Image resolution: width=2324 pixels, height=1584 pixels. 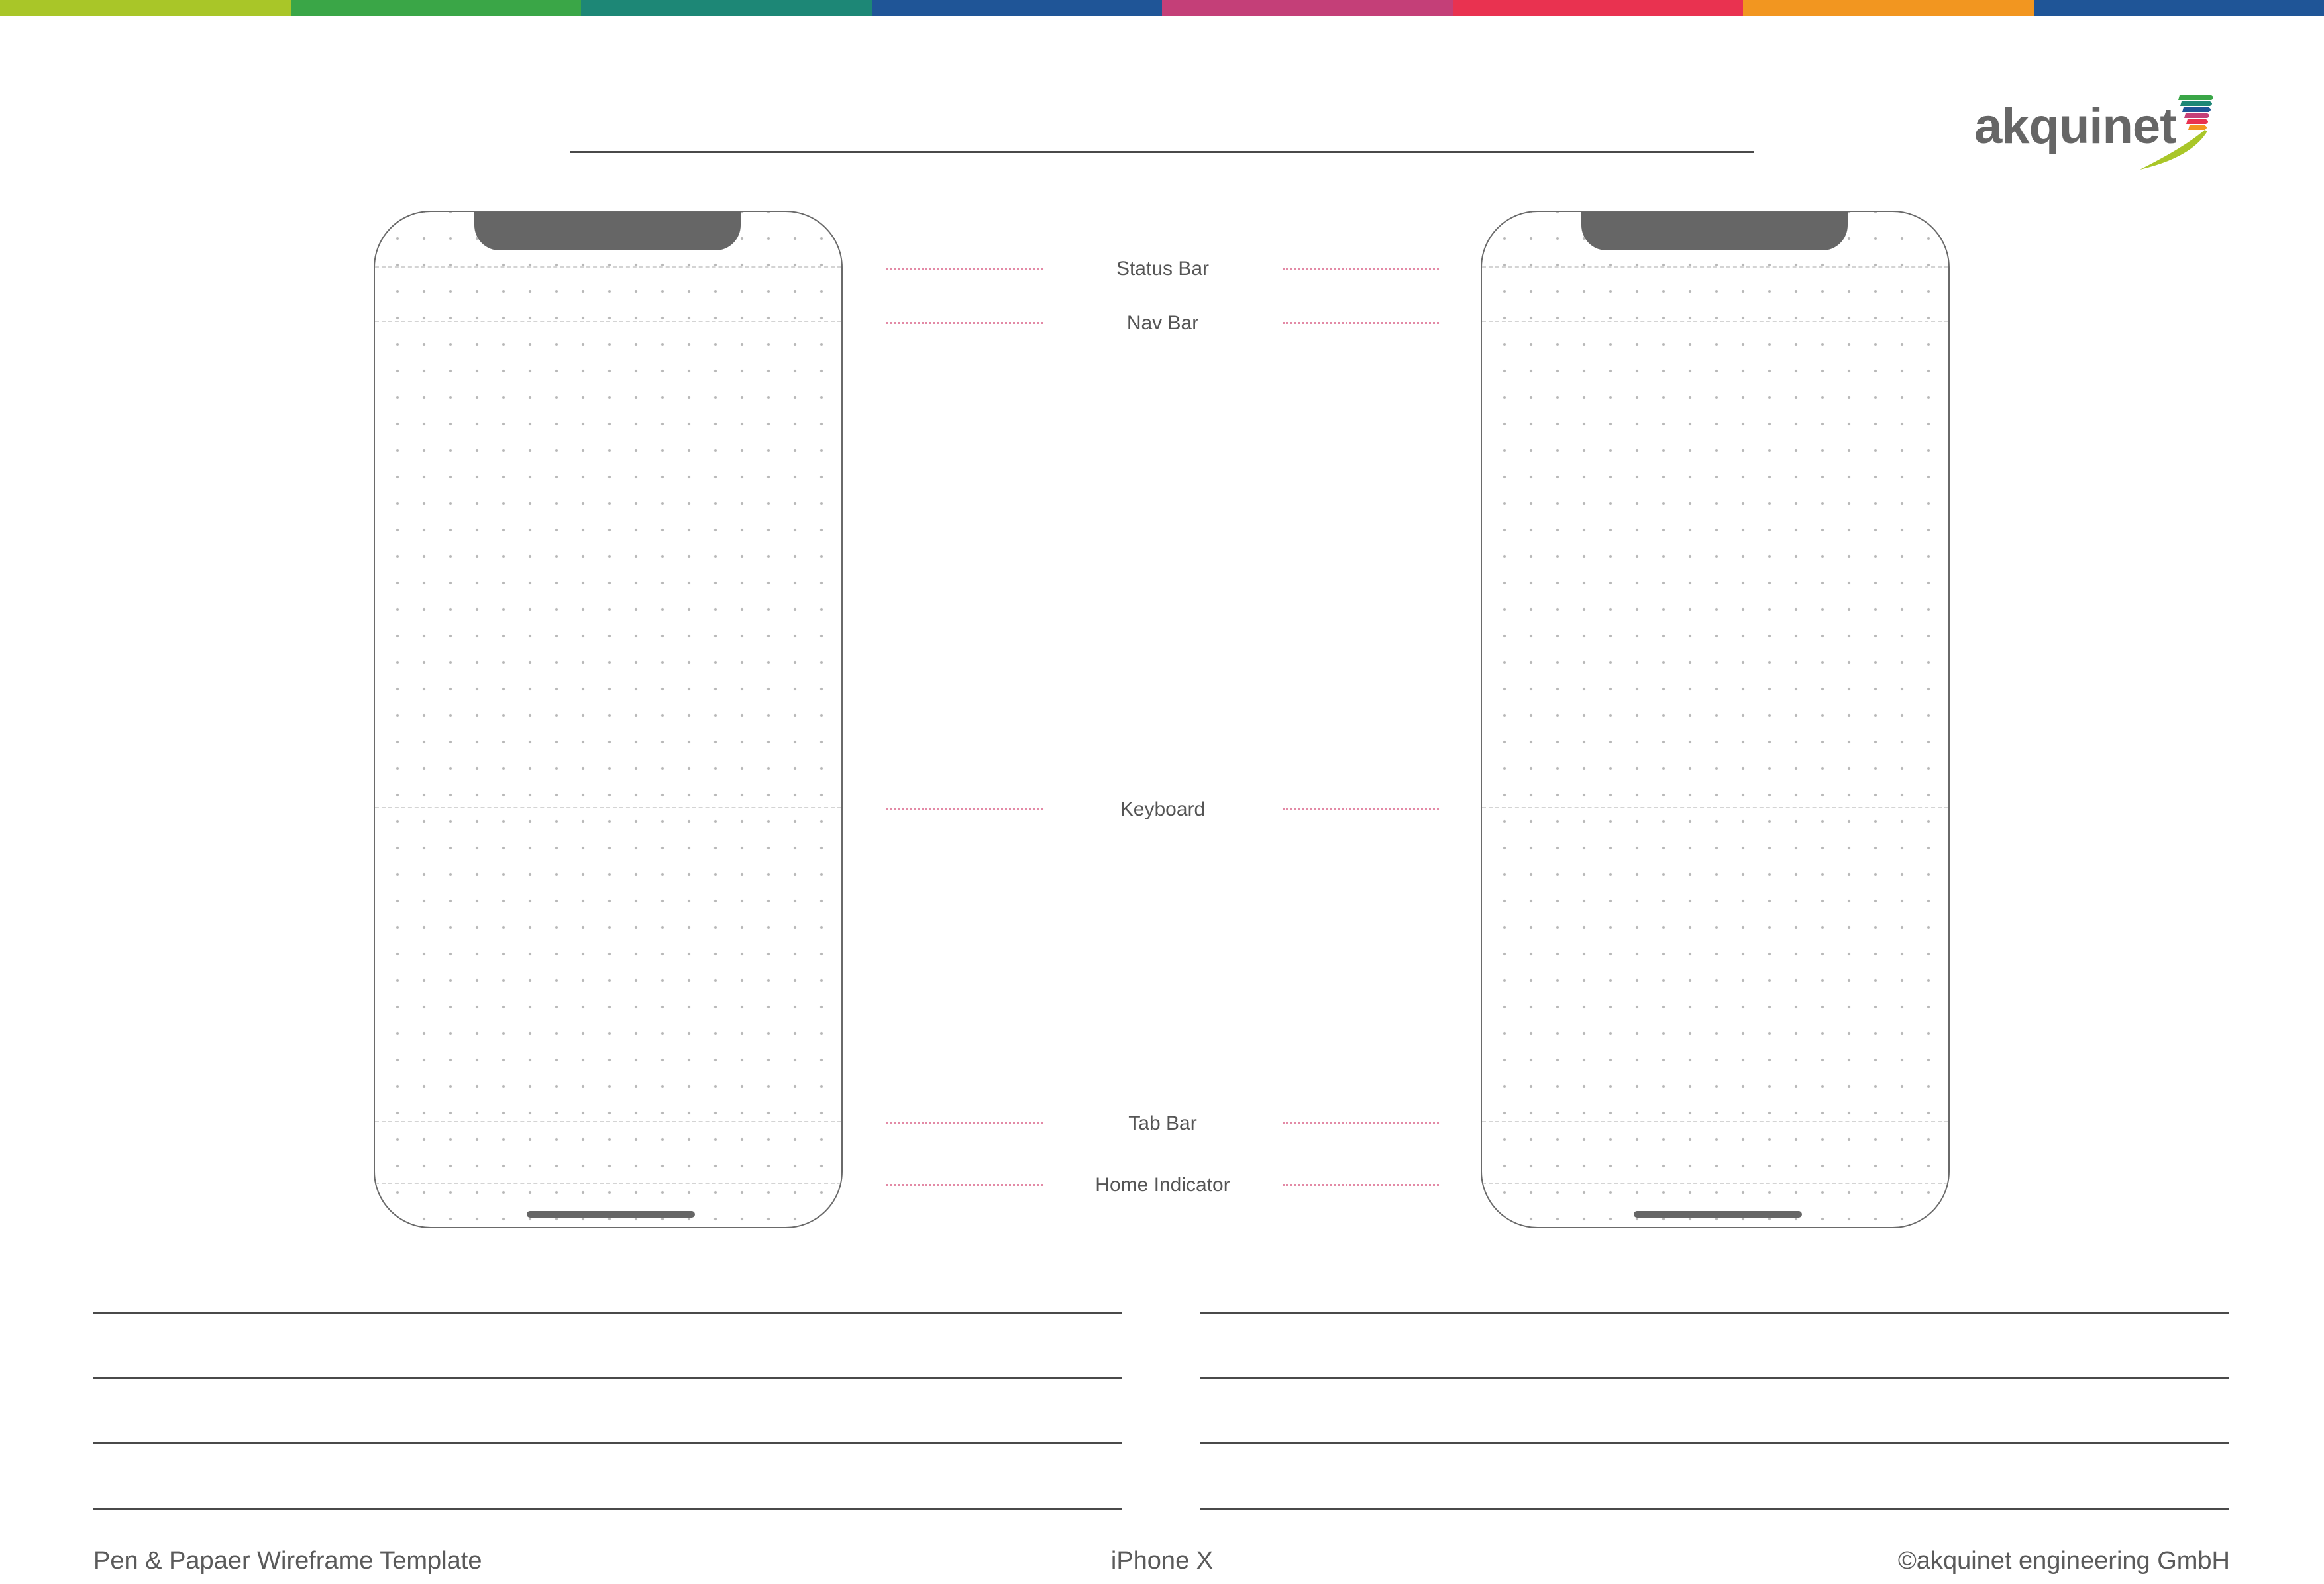 I want to click on akquinet-logo: akquinet, so click(x=2106, y=133).